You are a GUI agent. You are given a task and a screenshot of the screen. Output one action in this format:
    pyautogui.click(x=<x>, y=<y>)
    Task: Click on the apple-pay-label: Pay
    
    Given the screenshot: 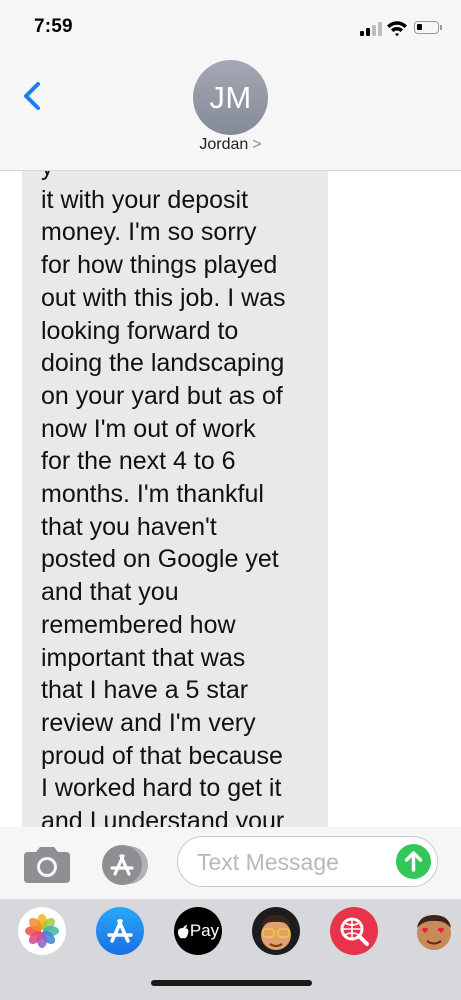 What is the action you would take?
    pyautogui.click(x=204, y=930)
    